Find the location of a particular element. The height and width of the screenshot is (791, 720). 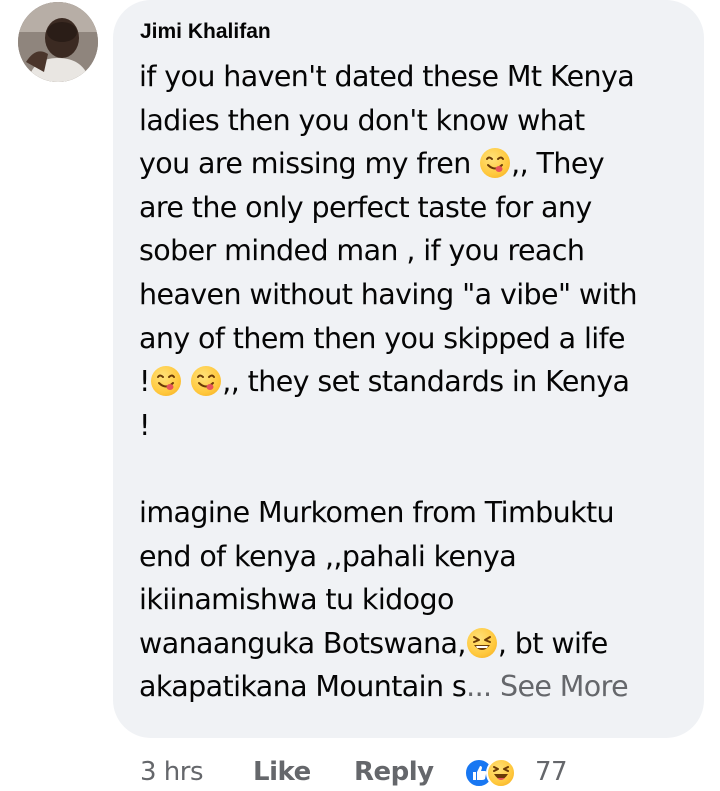

comment-timestamp: 3 hrs is located at coordinates (172, 771).